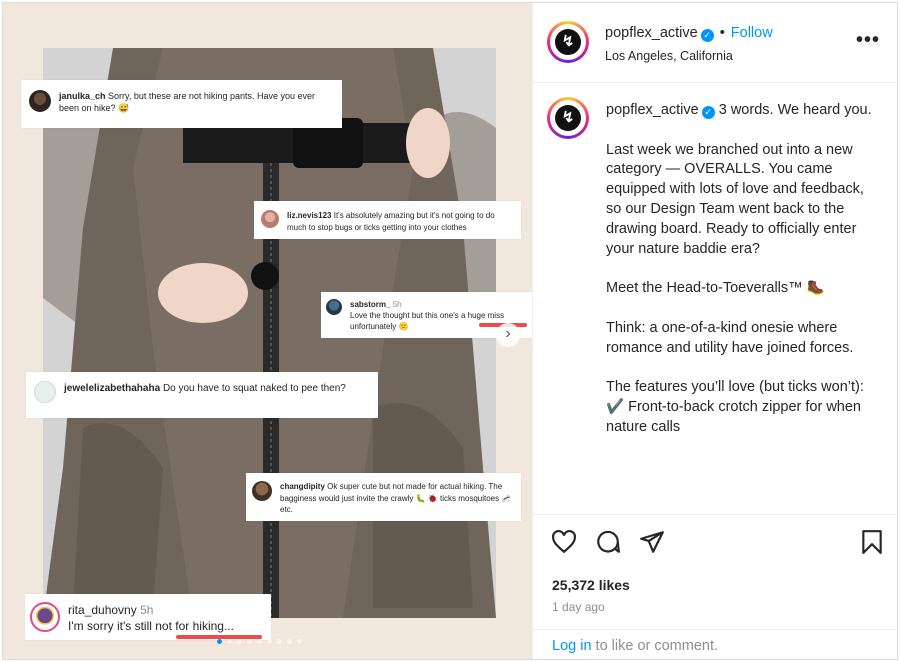 The width and height of the screenshot is (900, 662). What do you see at coordinates (715, 288) in the screenshot?
I see `caption-paragraph: Meet the Head-to-Toeveralls™ 🥾` at bounding box center [715, 288].